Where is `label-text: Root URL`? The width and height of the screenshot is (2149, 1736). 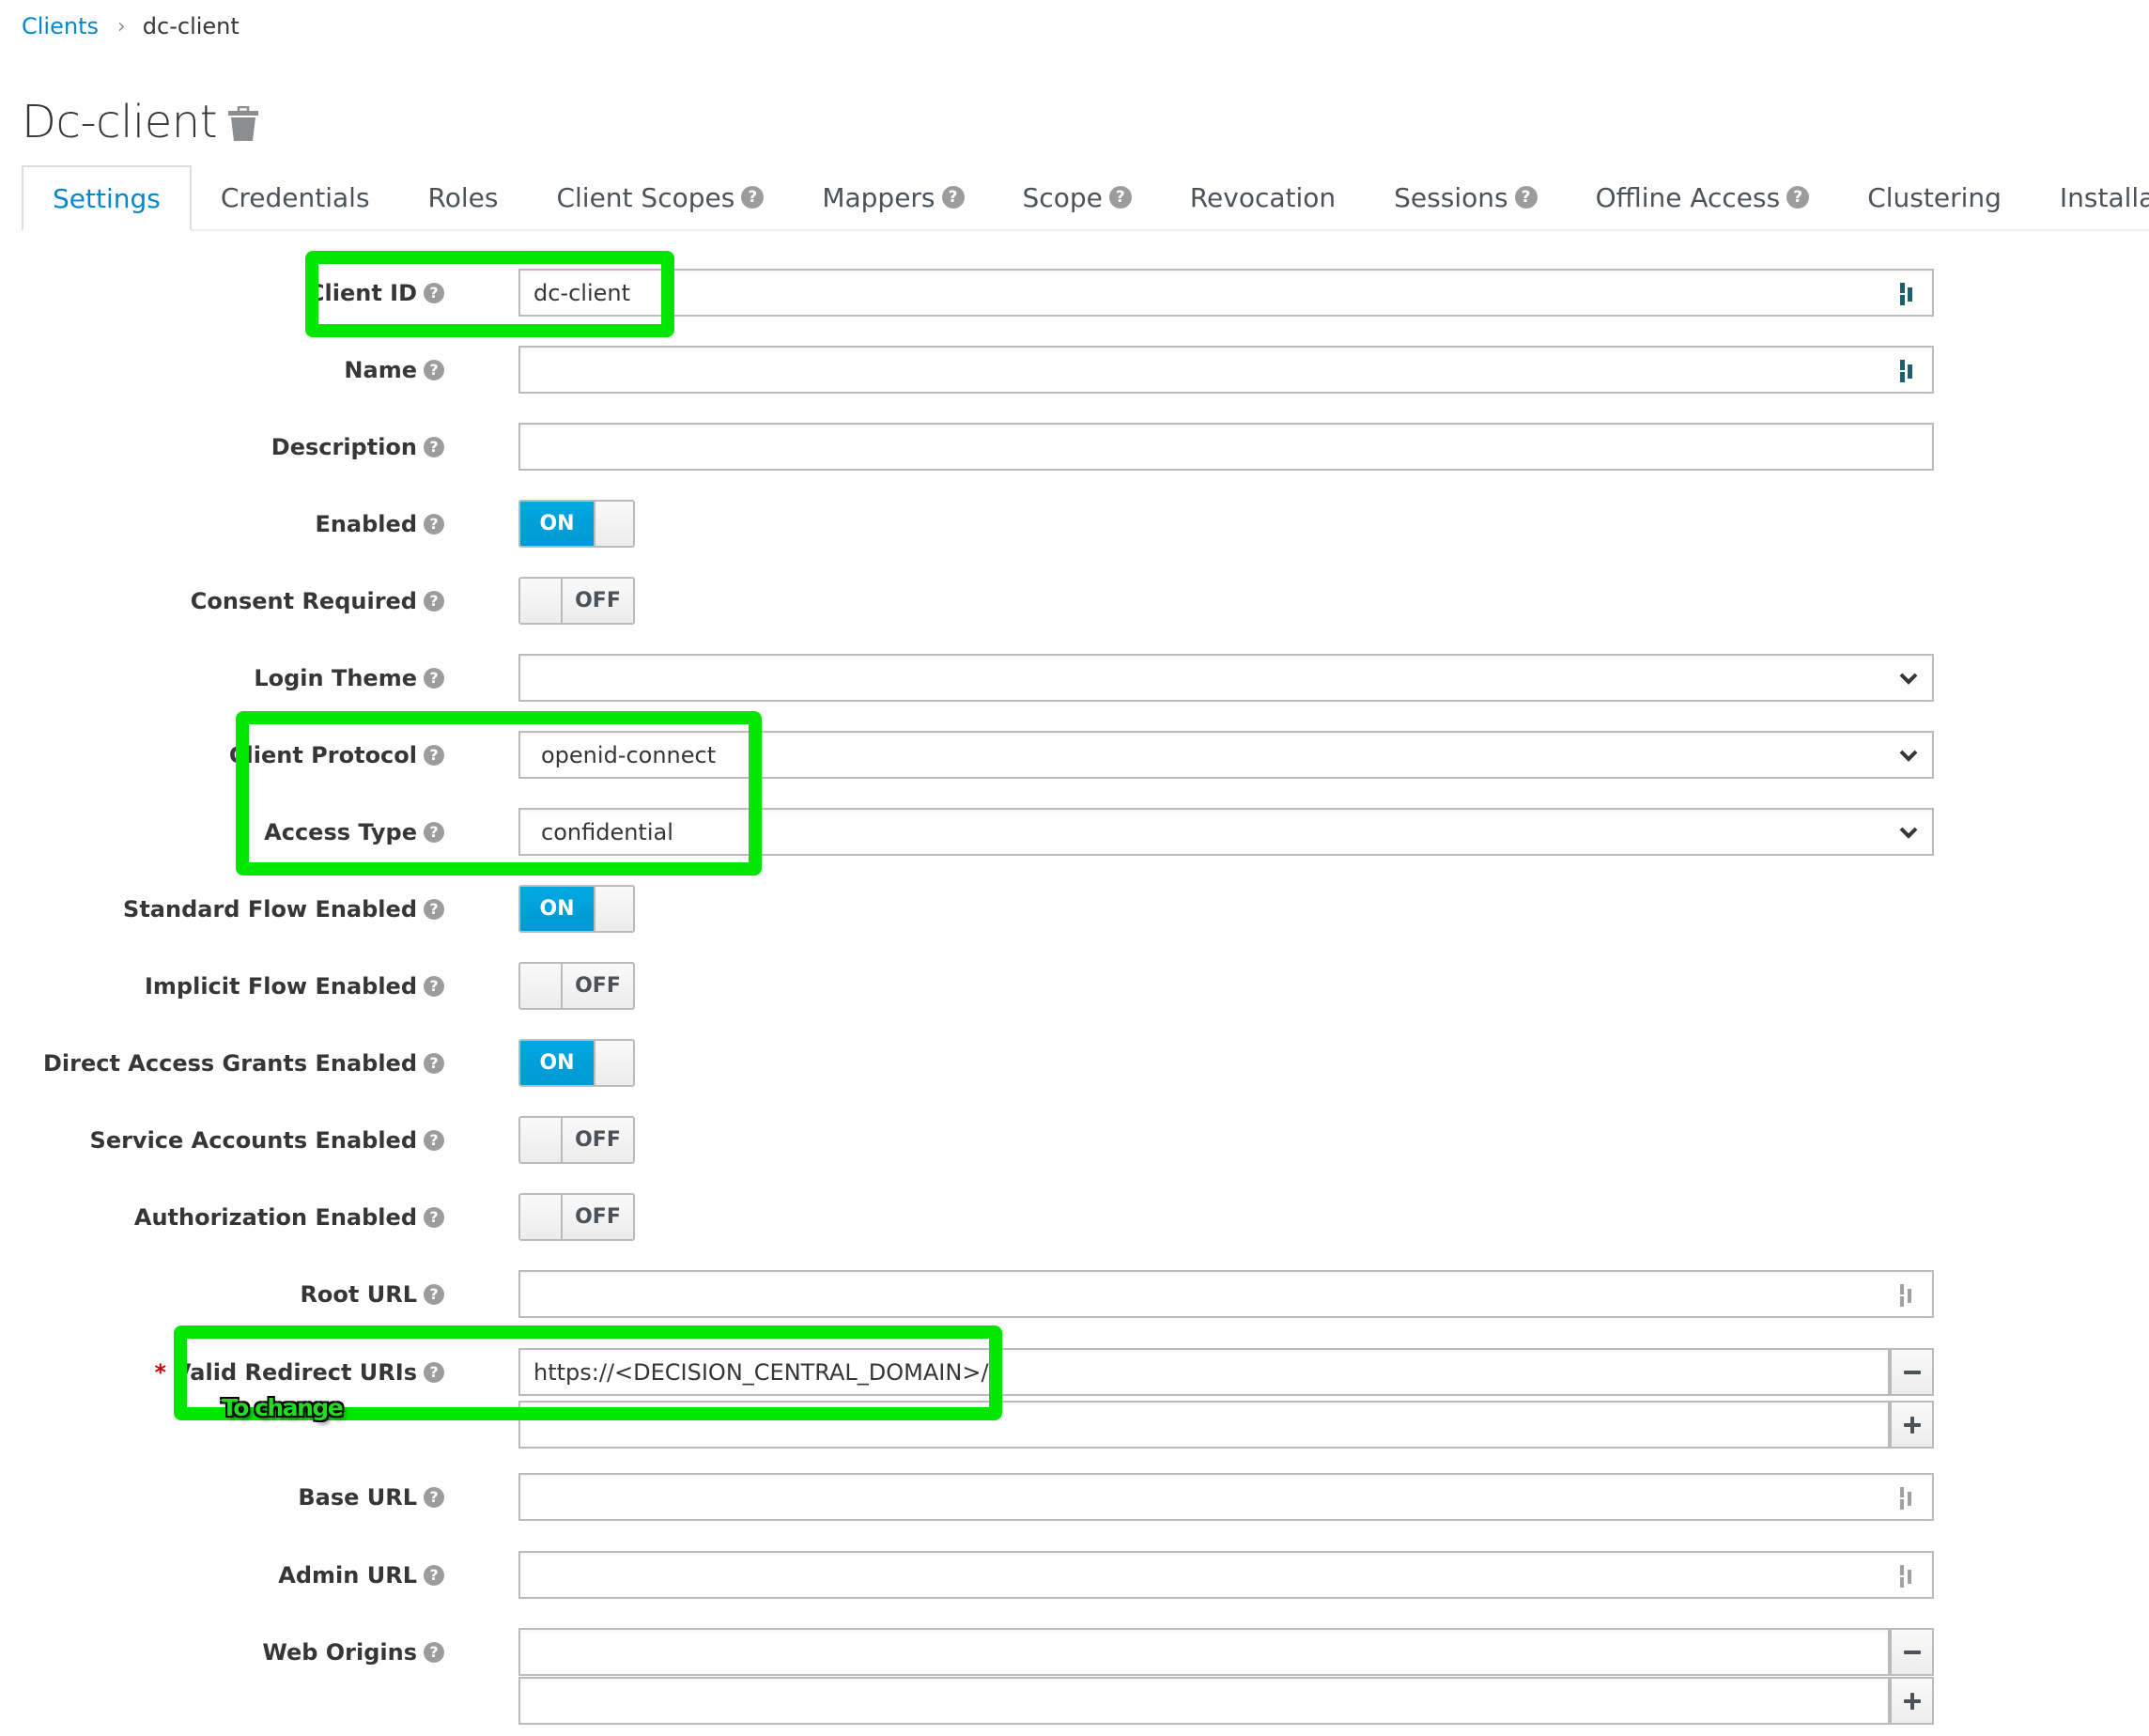
label-text: Root URL is located at coordinates (358, 1294).